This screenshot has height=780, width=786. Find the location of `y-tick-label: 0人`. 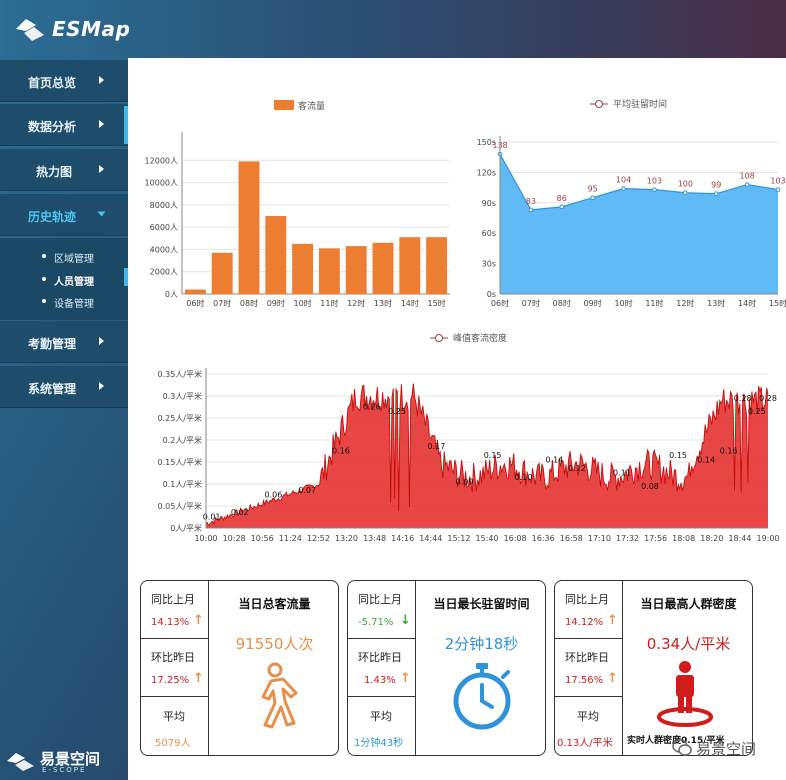

y-tick-label: 0人 is located at coordinates (171, 294).